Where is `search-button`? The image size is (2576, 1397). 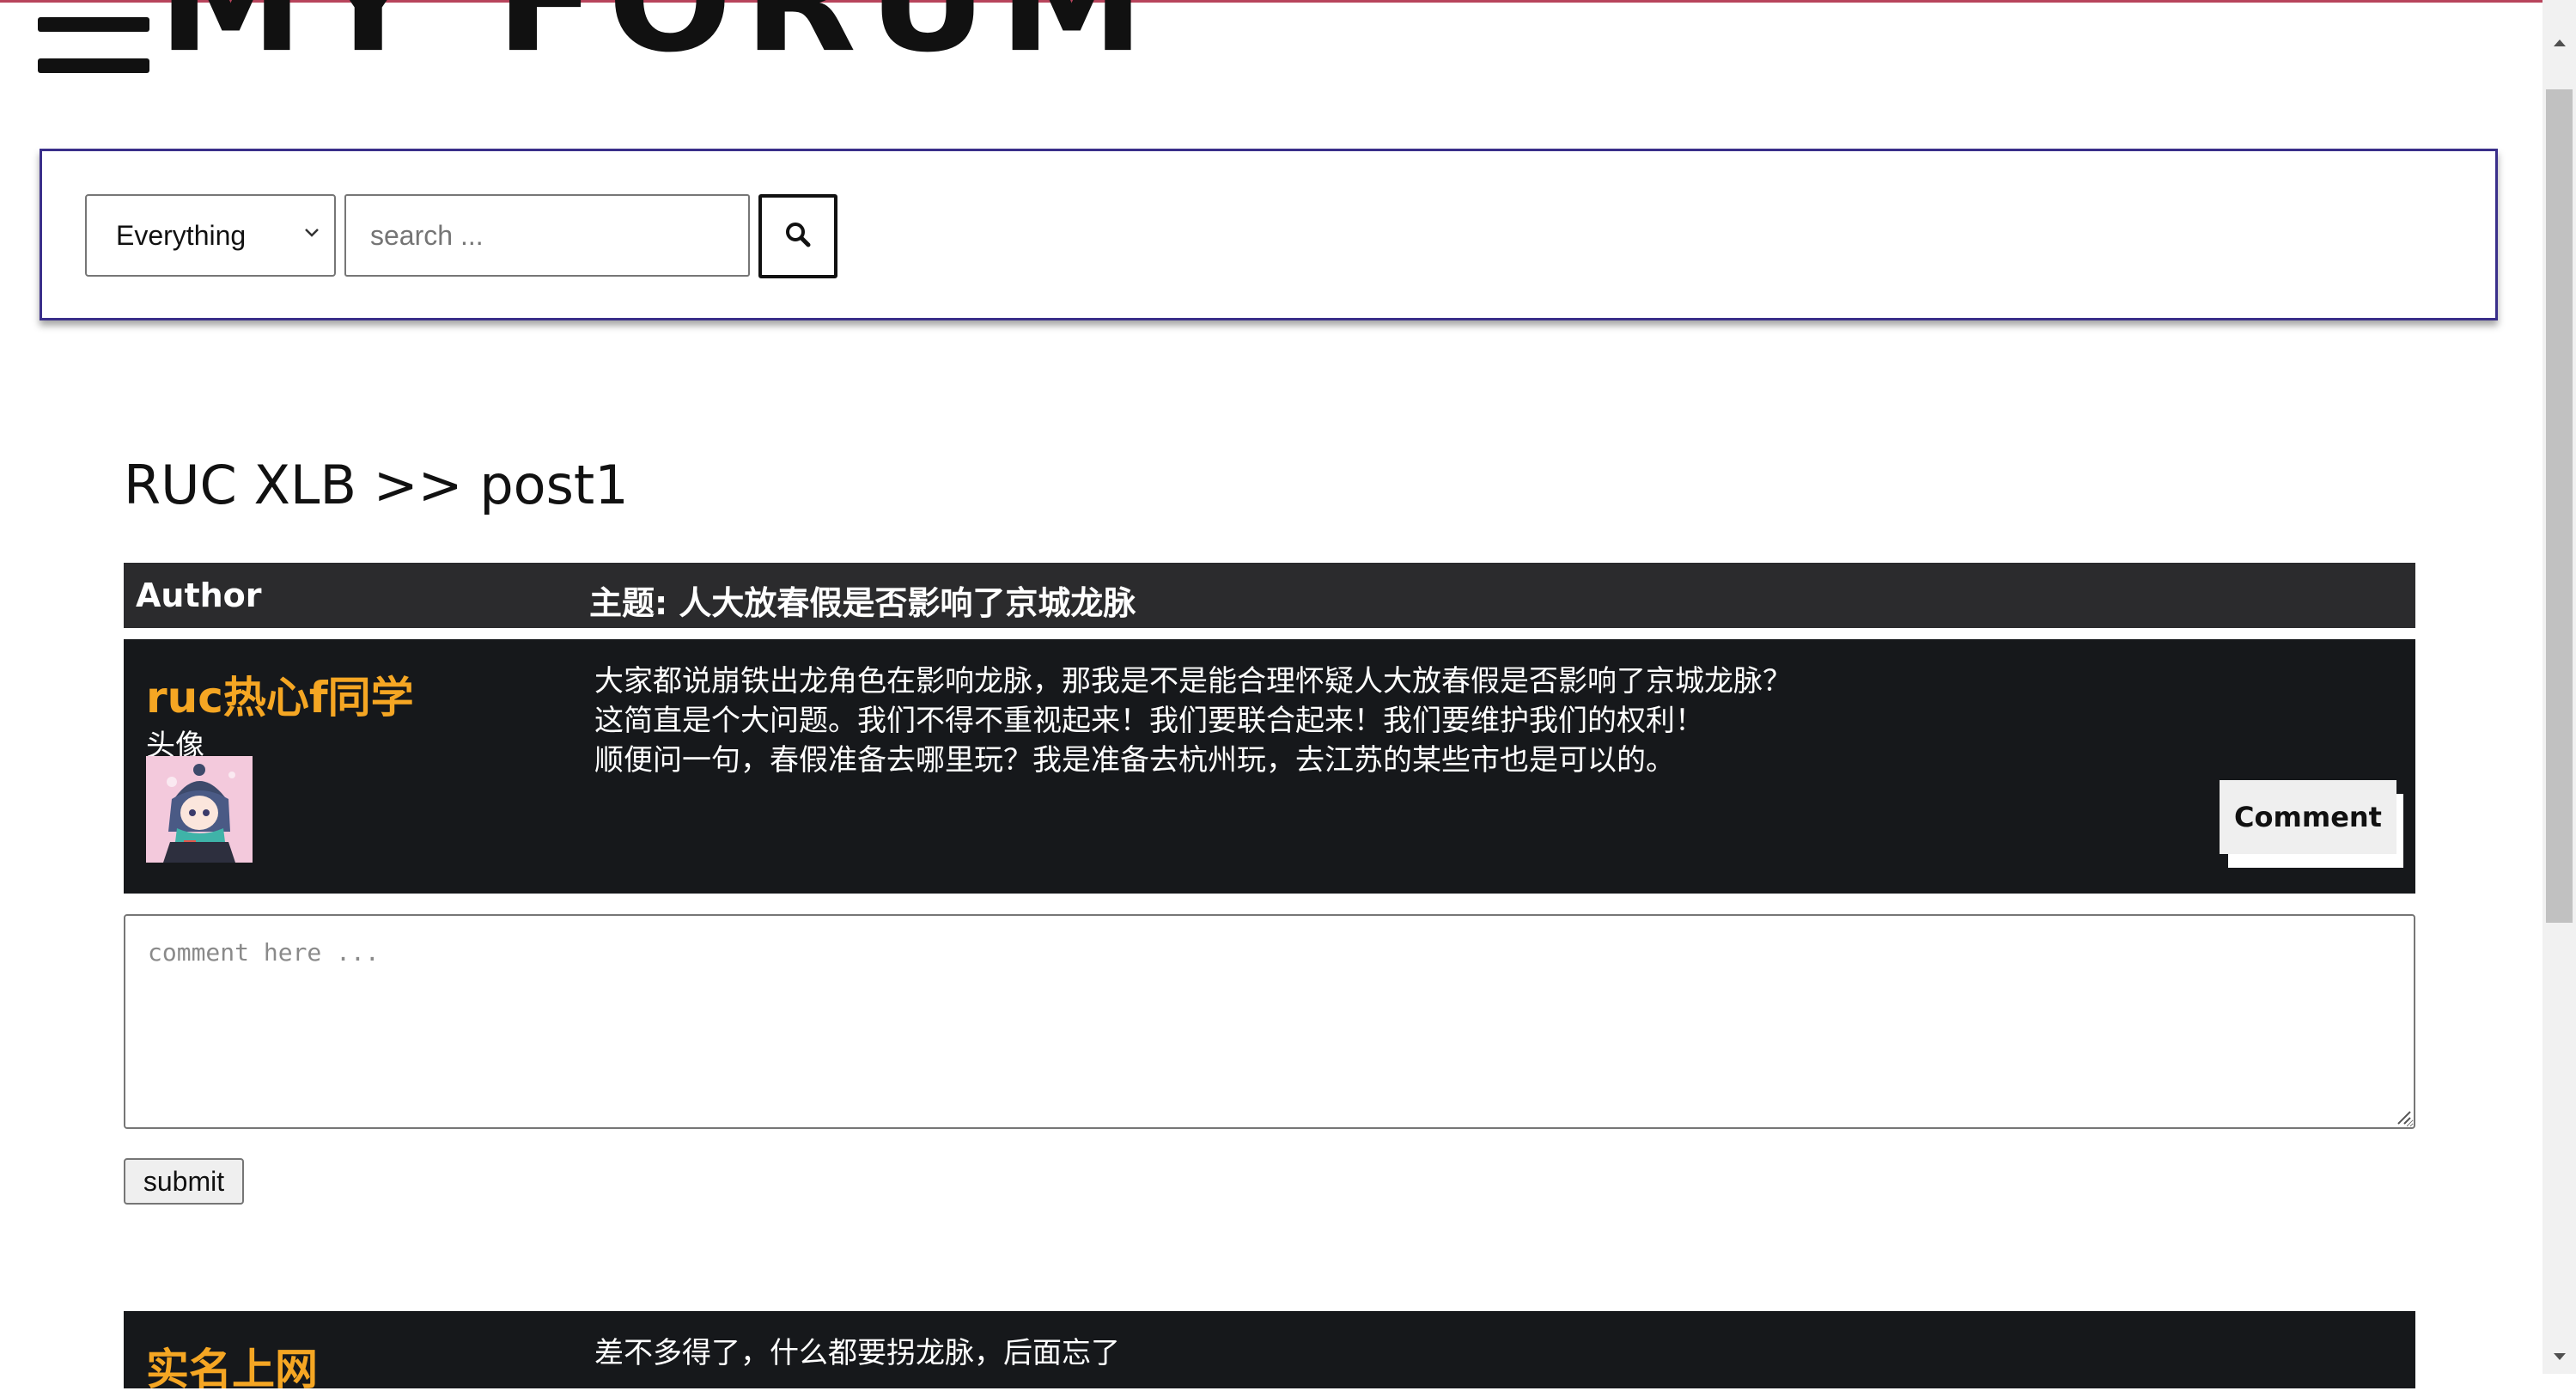
search-button is located at coordinates (797, 236).